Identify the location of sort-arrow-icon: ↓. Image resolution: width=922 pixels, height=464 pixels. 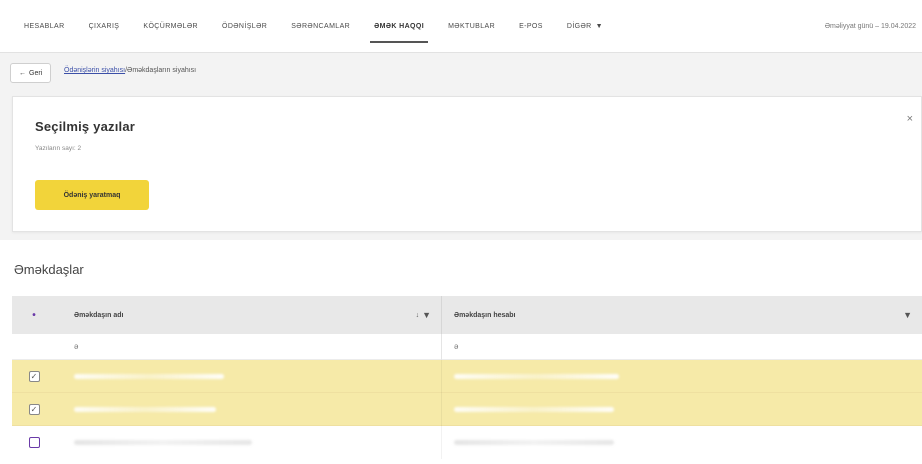
(418, 315).